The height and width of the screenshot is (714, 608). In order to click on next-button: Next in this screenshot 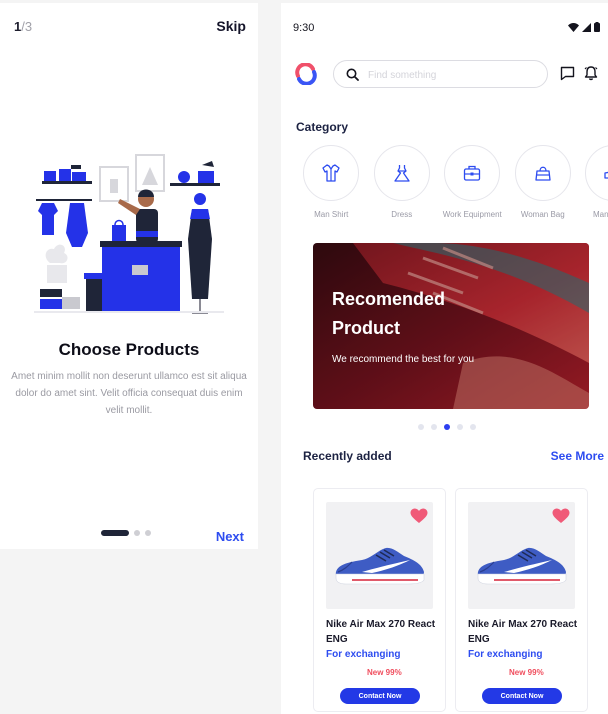, I will do `click(230, 536)`.